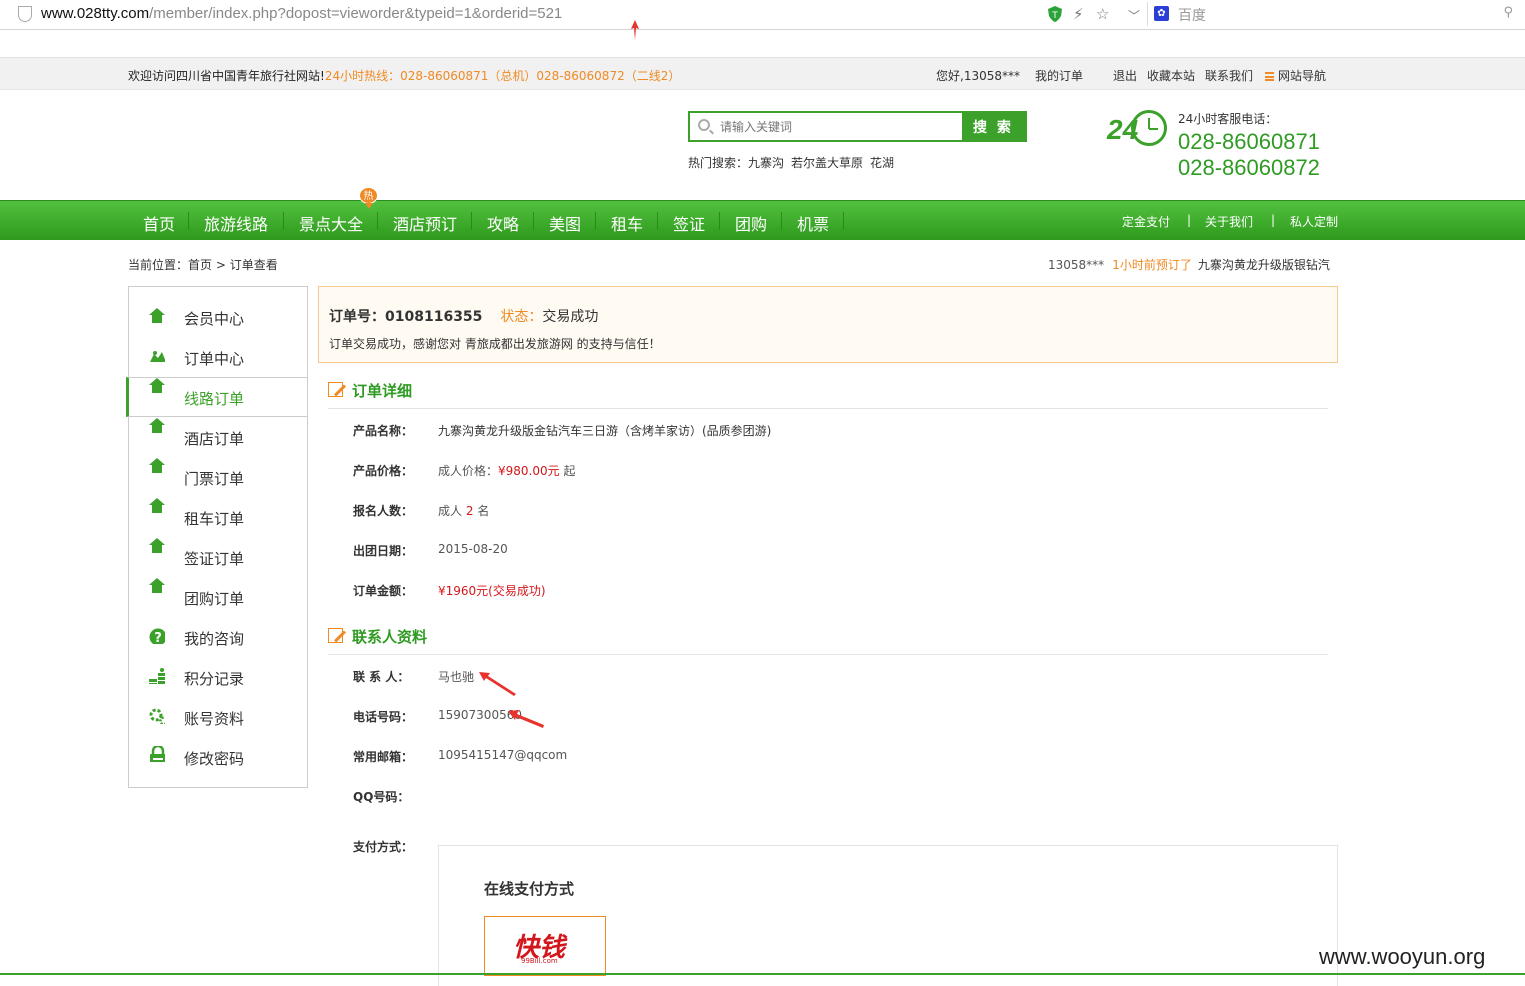 The width and height of the screenshot is (1525, 986). Describe the element at coordinates (159, 223) in the screenshot. I see `nav-home: 首页` at that location.